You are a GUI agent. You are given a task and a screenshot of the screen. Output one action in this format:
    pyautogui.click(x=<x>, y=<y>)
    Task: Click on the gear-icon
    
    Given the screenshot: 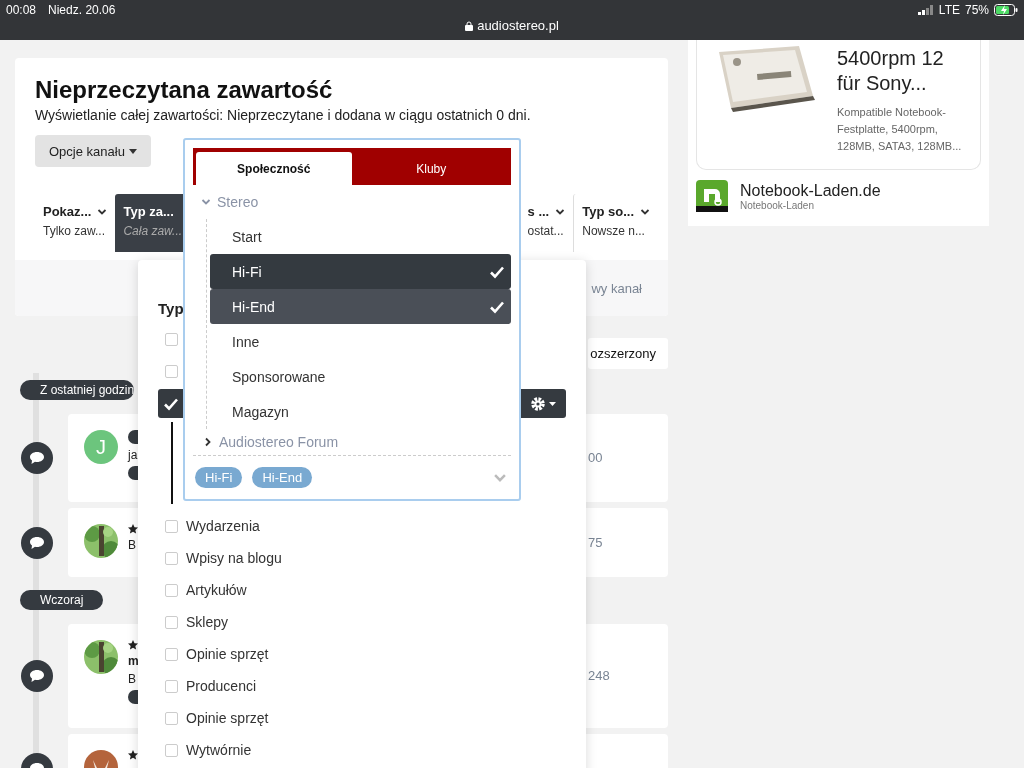 What is the action you would take?
    pyautogui.click(x=543, y=403)
    